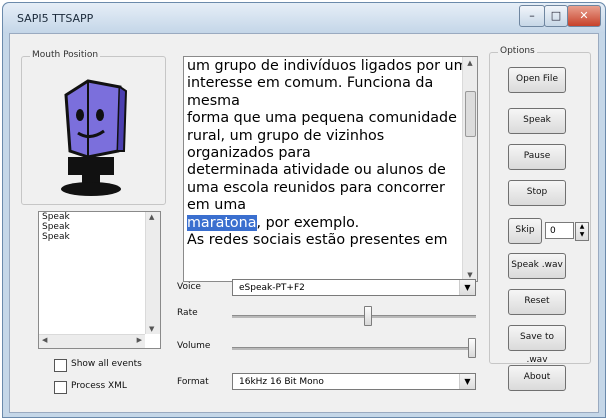 This screenshot has width=609, height=420. What do you see at coordinates (310, 83) in the screenshot?
I see `text-line: interesse em comum. Funciona da` at bounding box center [310, 83].